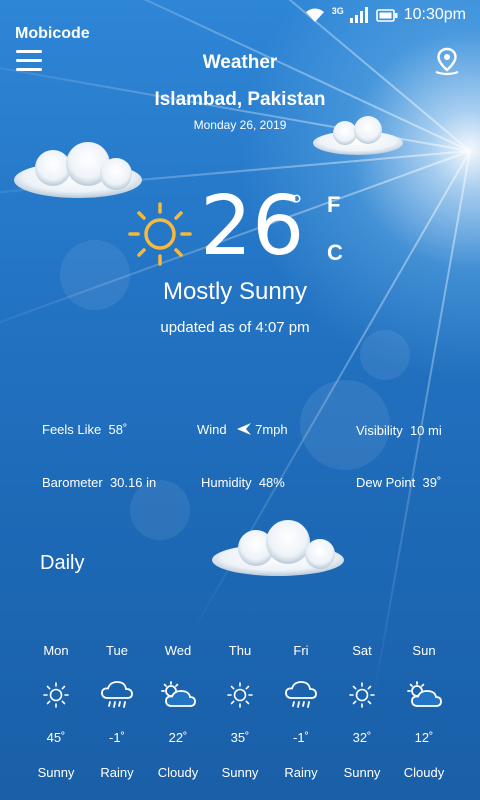 This screenshot has height=800, width=480. Describe the element at coordinates (178, 650) in the screenshot. I see `day-name: Wed` at that location.